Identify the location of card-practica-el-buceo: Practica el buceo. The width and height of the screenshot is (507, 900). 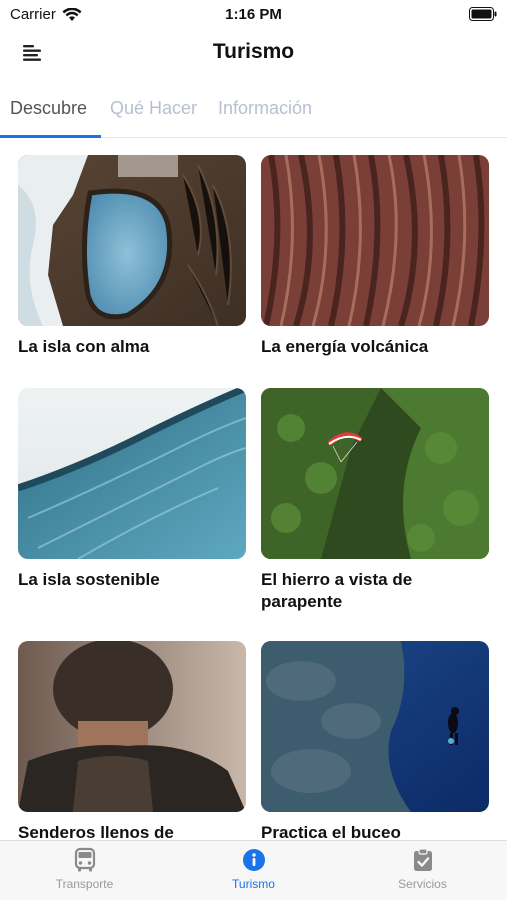
(375, 740).